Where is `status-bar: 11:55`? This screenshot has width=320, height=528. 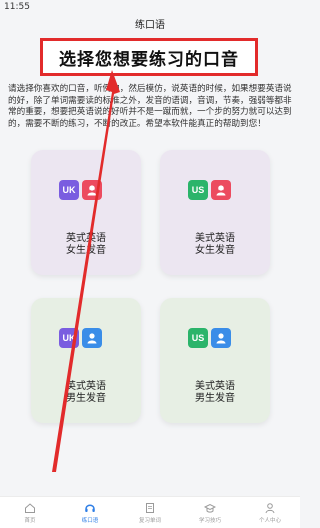
status-bar: 11:55 is located at coordinates (150, 7).